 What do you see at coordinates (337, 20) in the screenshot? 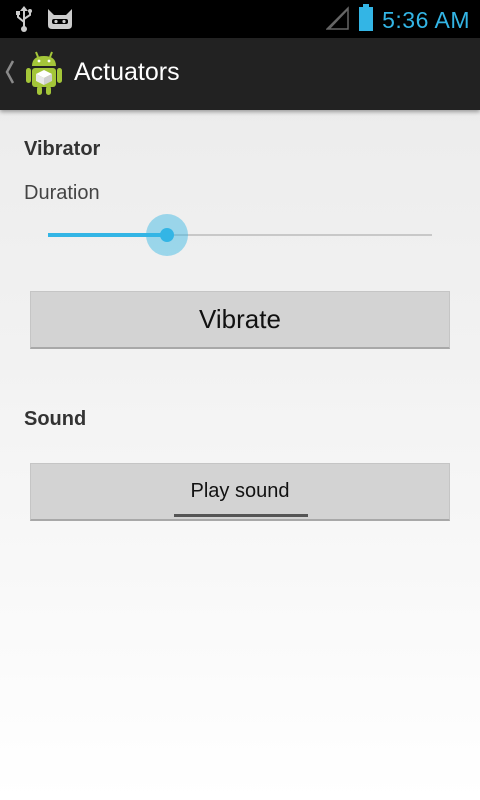
I see `no-signal-icon` at bounding box center [337, 20].